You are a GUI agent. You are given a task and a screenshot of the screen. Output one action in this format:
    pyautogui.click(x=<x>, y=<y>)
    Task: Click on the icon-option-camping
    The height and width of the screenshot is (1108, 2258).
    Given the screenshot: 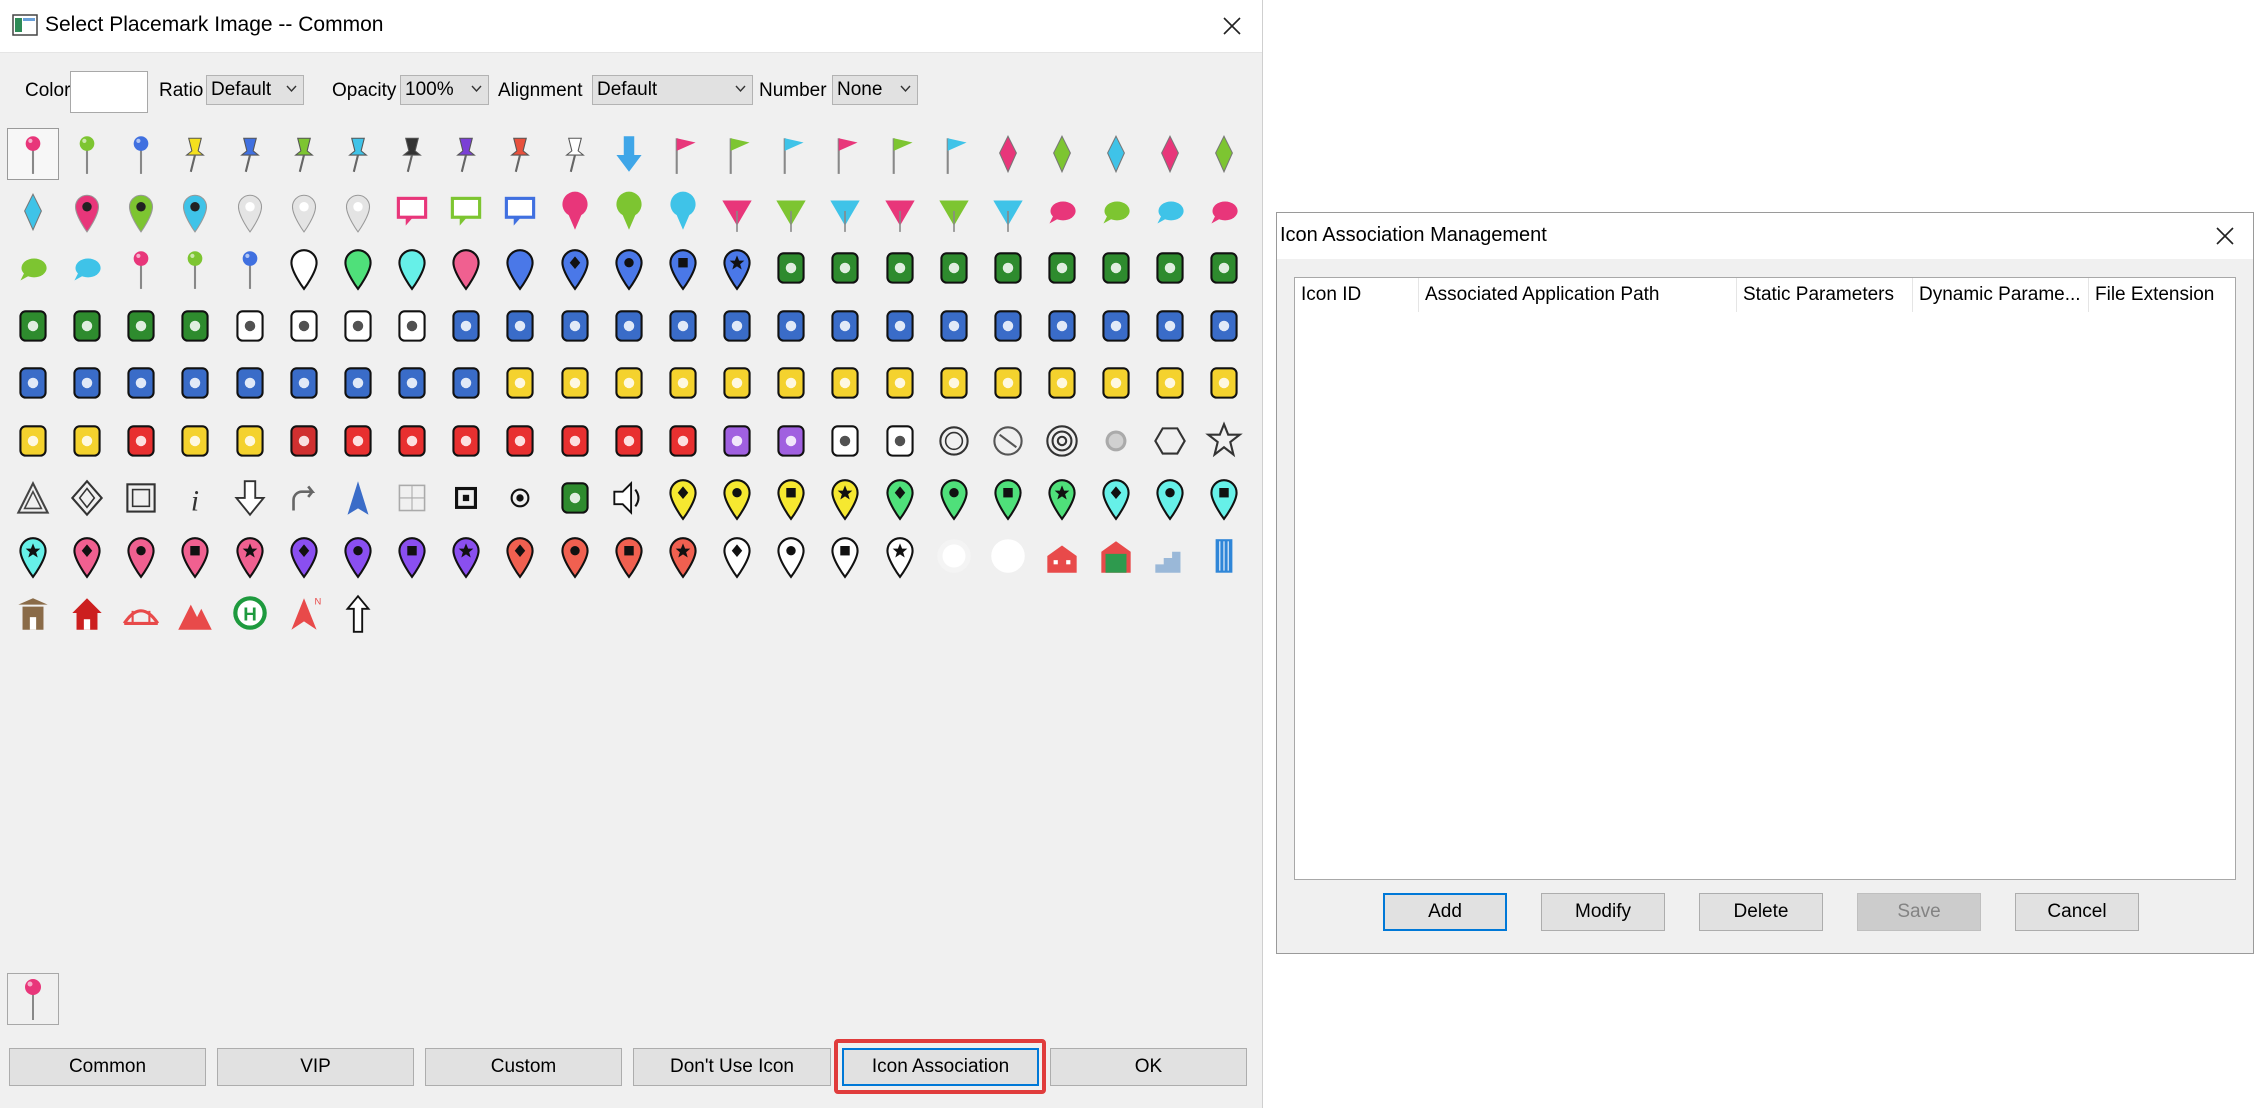 What is the action you would take?
    pyautogui.click(x=1170, y=269)
    